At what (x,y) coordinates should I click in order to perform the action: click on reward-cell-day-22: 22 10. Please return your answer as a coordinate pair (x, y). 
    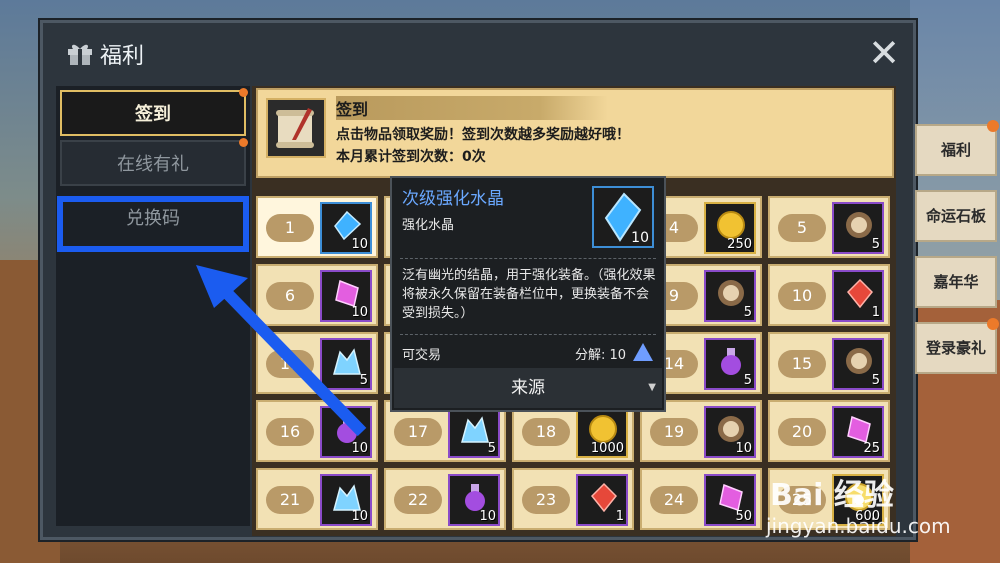
    Looking at the image, I should click on (445, 499).